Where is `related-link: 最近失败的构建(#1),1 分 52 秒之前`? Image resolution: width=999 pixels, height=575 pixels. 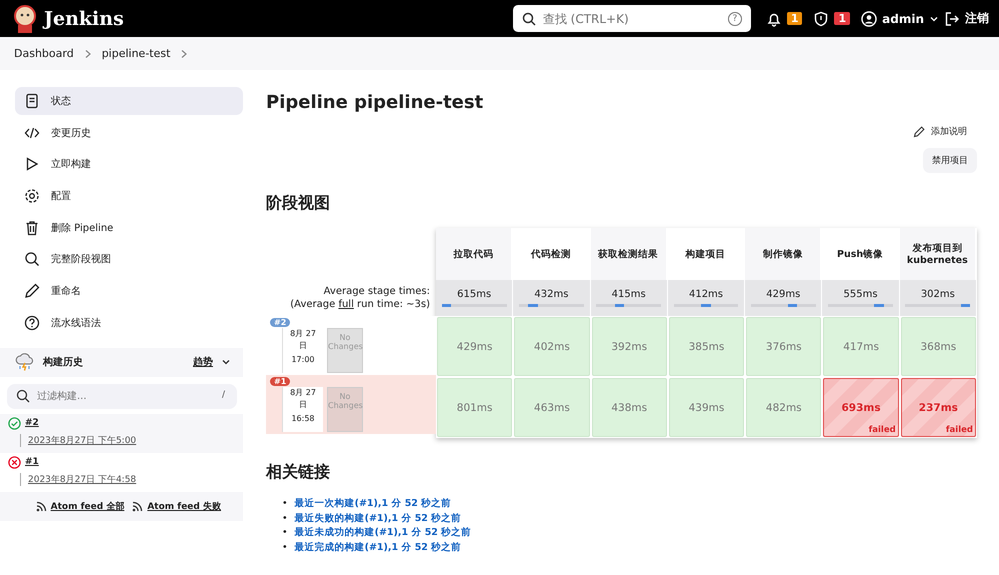 related-link: 最近失败的构建(#1),1 分 52 秒之前 is located at coordinates (378, 519).